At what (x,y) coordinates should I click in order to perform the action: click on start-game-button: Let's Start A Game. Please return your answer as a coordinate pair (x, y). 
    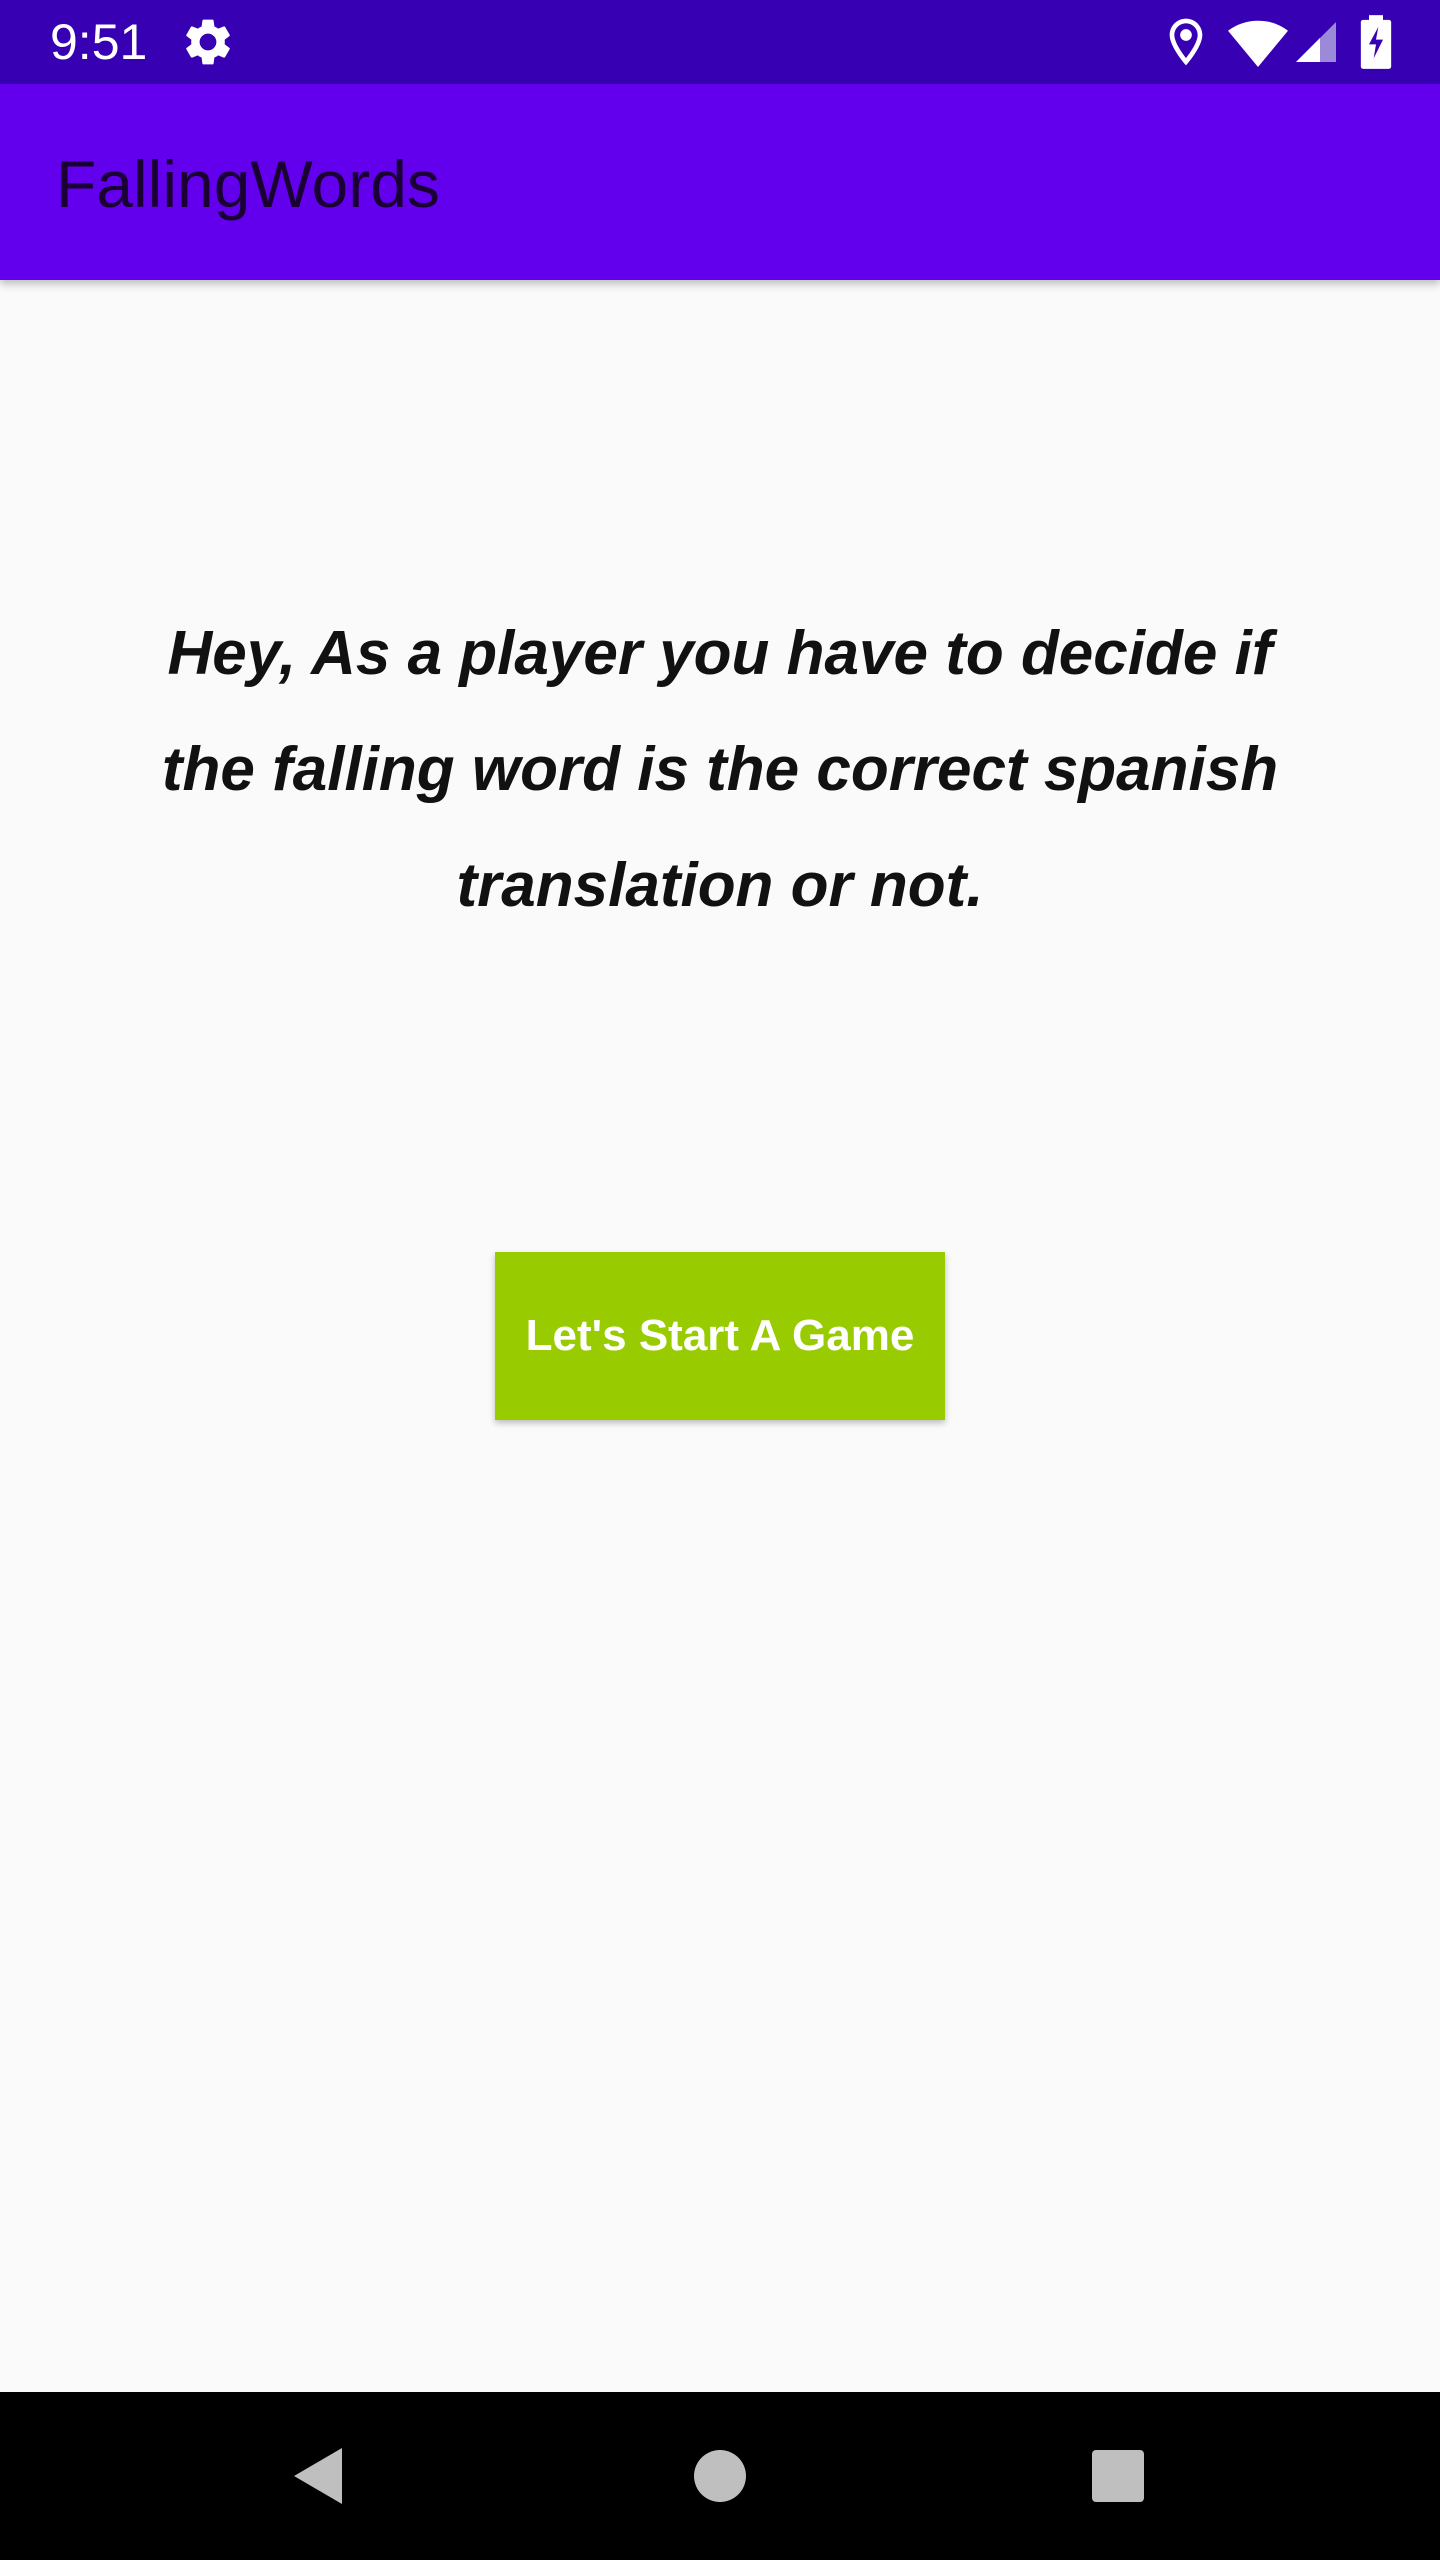
    Looking at the image, I should click on (720, 1336).